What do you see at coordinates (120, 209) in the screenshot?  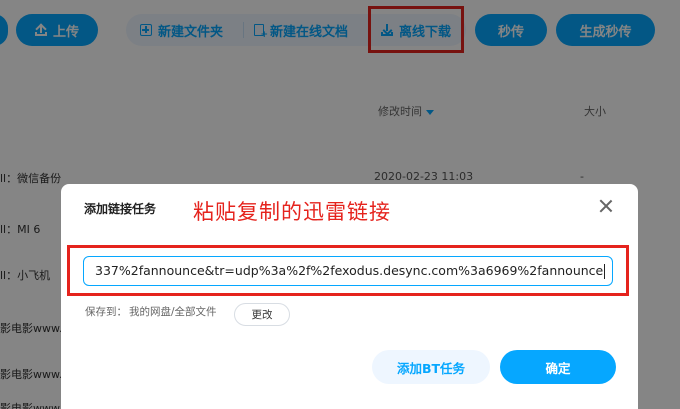 I see `dialog-title: 添加链接任务` at bounding box center [120, 209].